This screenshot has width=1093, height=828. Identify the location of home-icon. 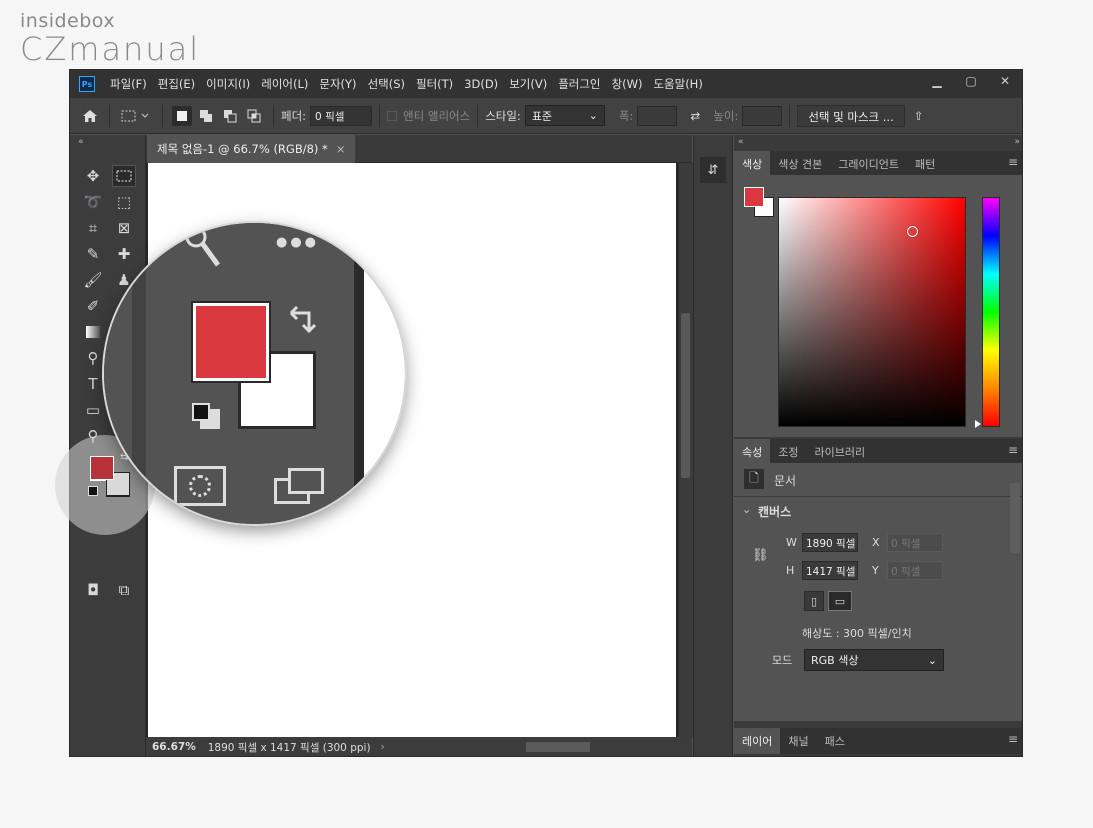
(90, 116).